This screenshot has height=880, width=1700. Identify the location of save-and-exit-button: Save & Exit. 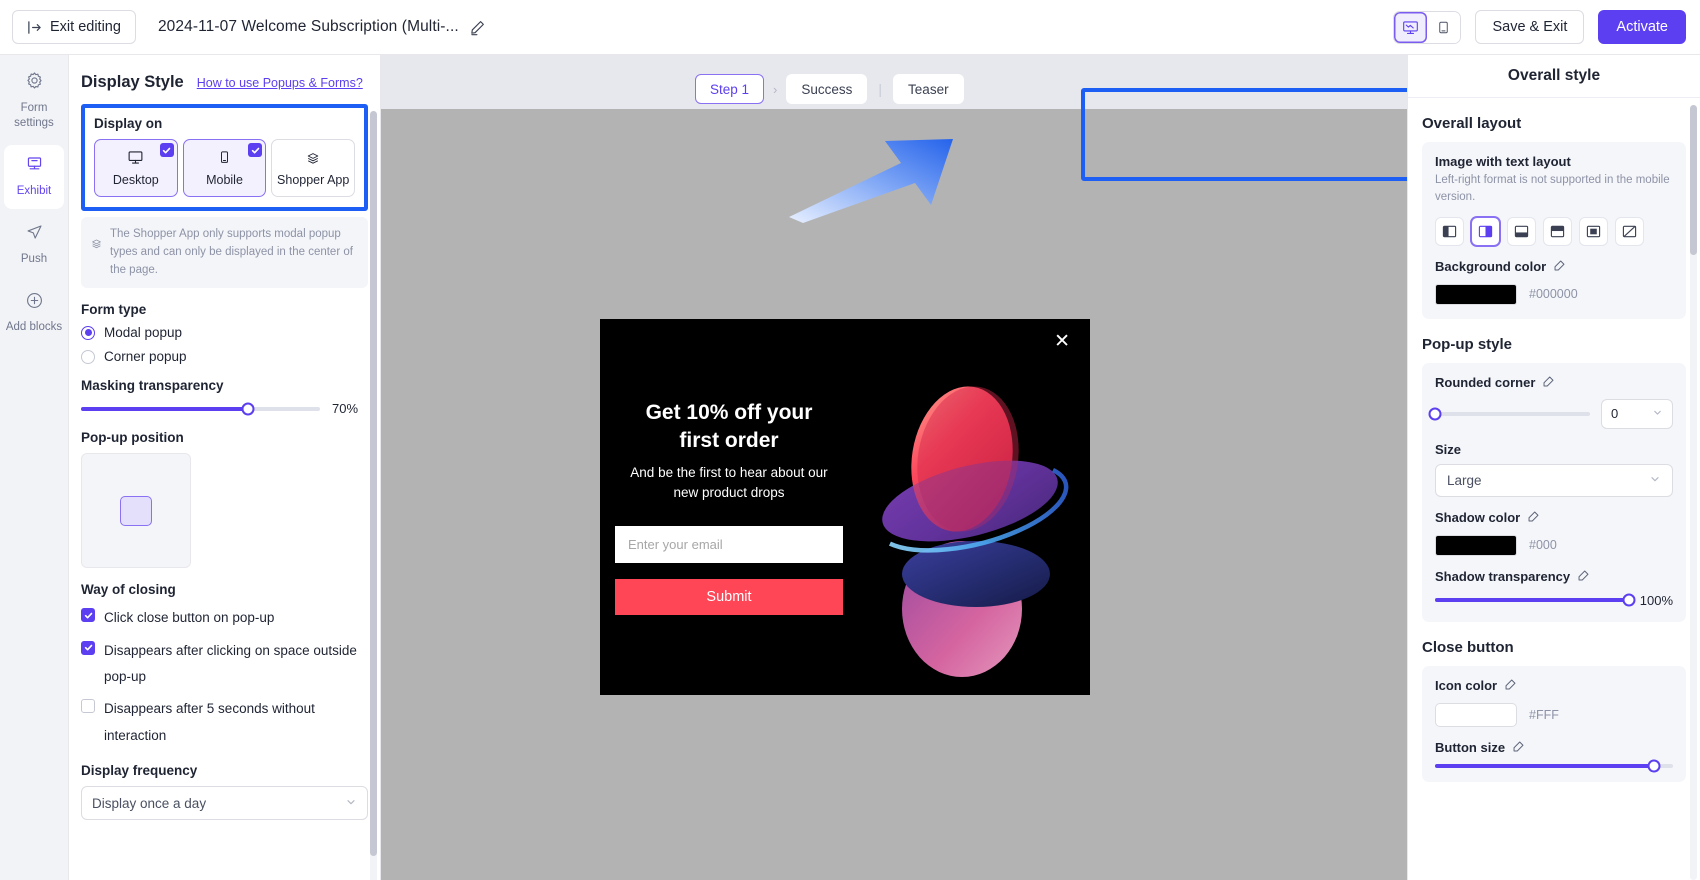
(1530, 27).